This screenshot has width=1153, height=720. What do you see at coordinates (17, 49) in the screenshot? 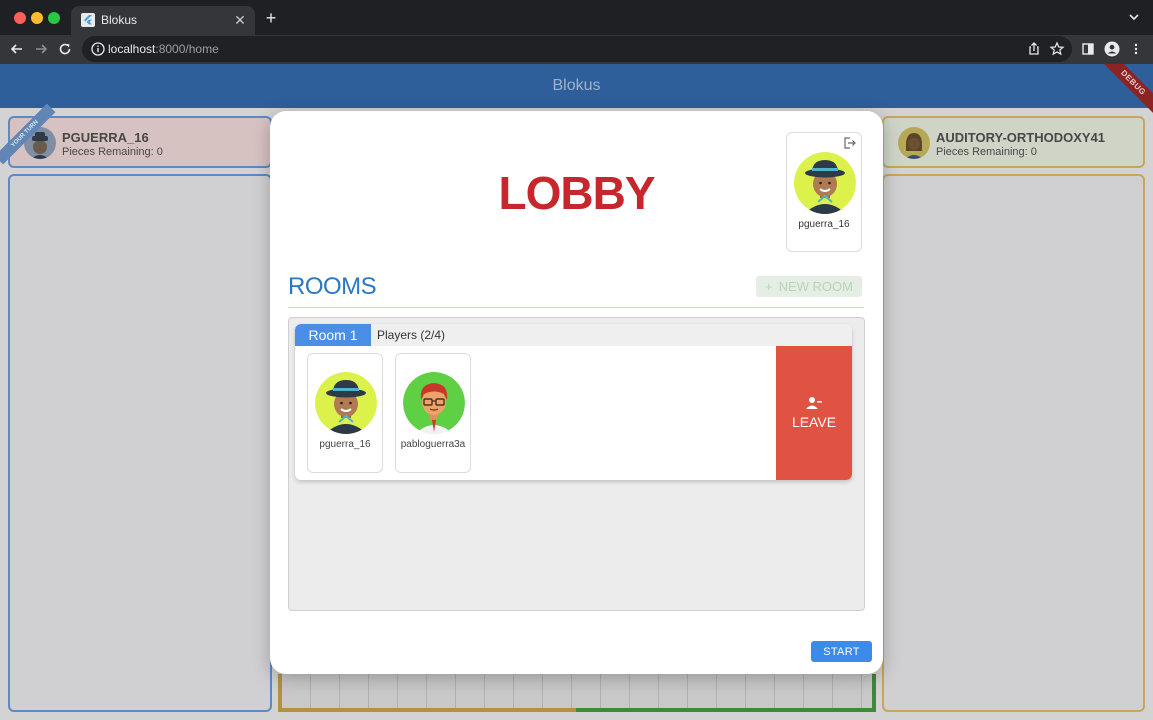
I see `back-arrow-icon` at bounding box center [17, 49].